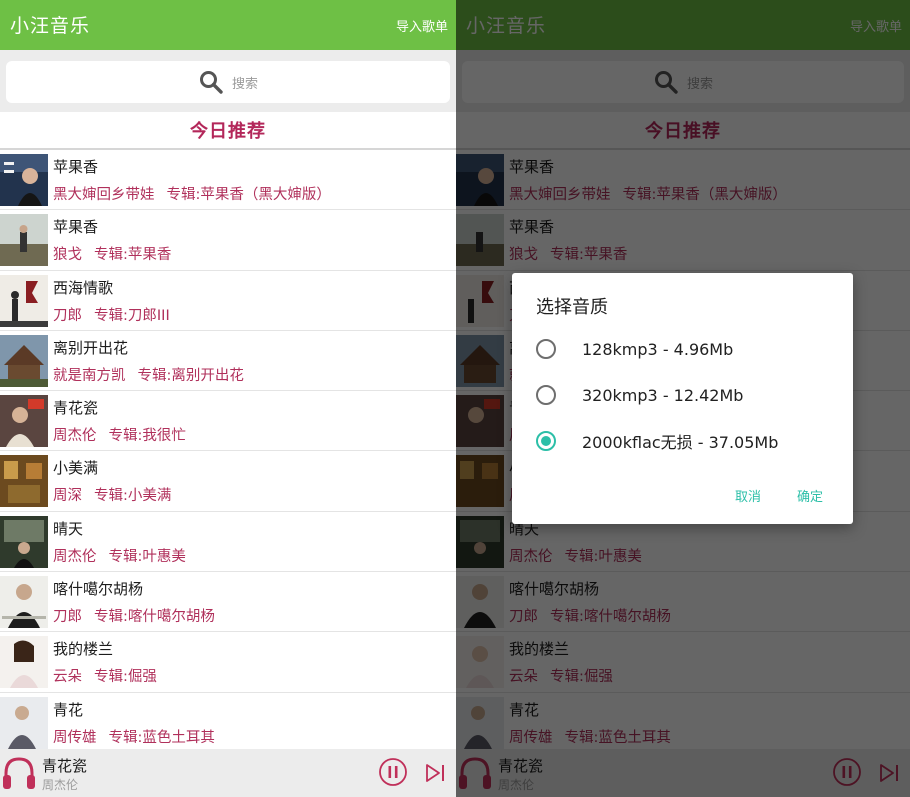 The width and height of the screenshot is (910, 797). Describe the element at coordinates (228, 723) in the screenshot. I see `song-row: 青花 周传雄专辑:蓝色土耳其` at that location.